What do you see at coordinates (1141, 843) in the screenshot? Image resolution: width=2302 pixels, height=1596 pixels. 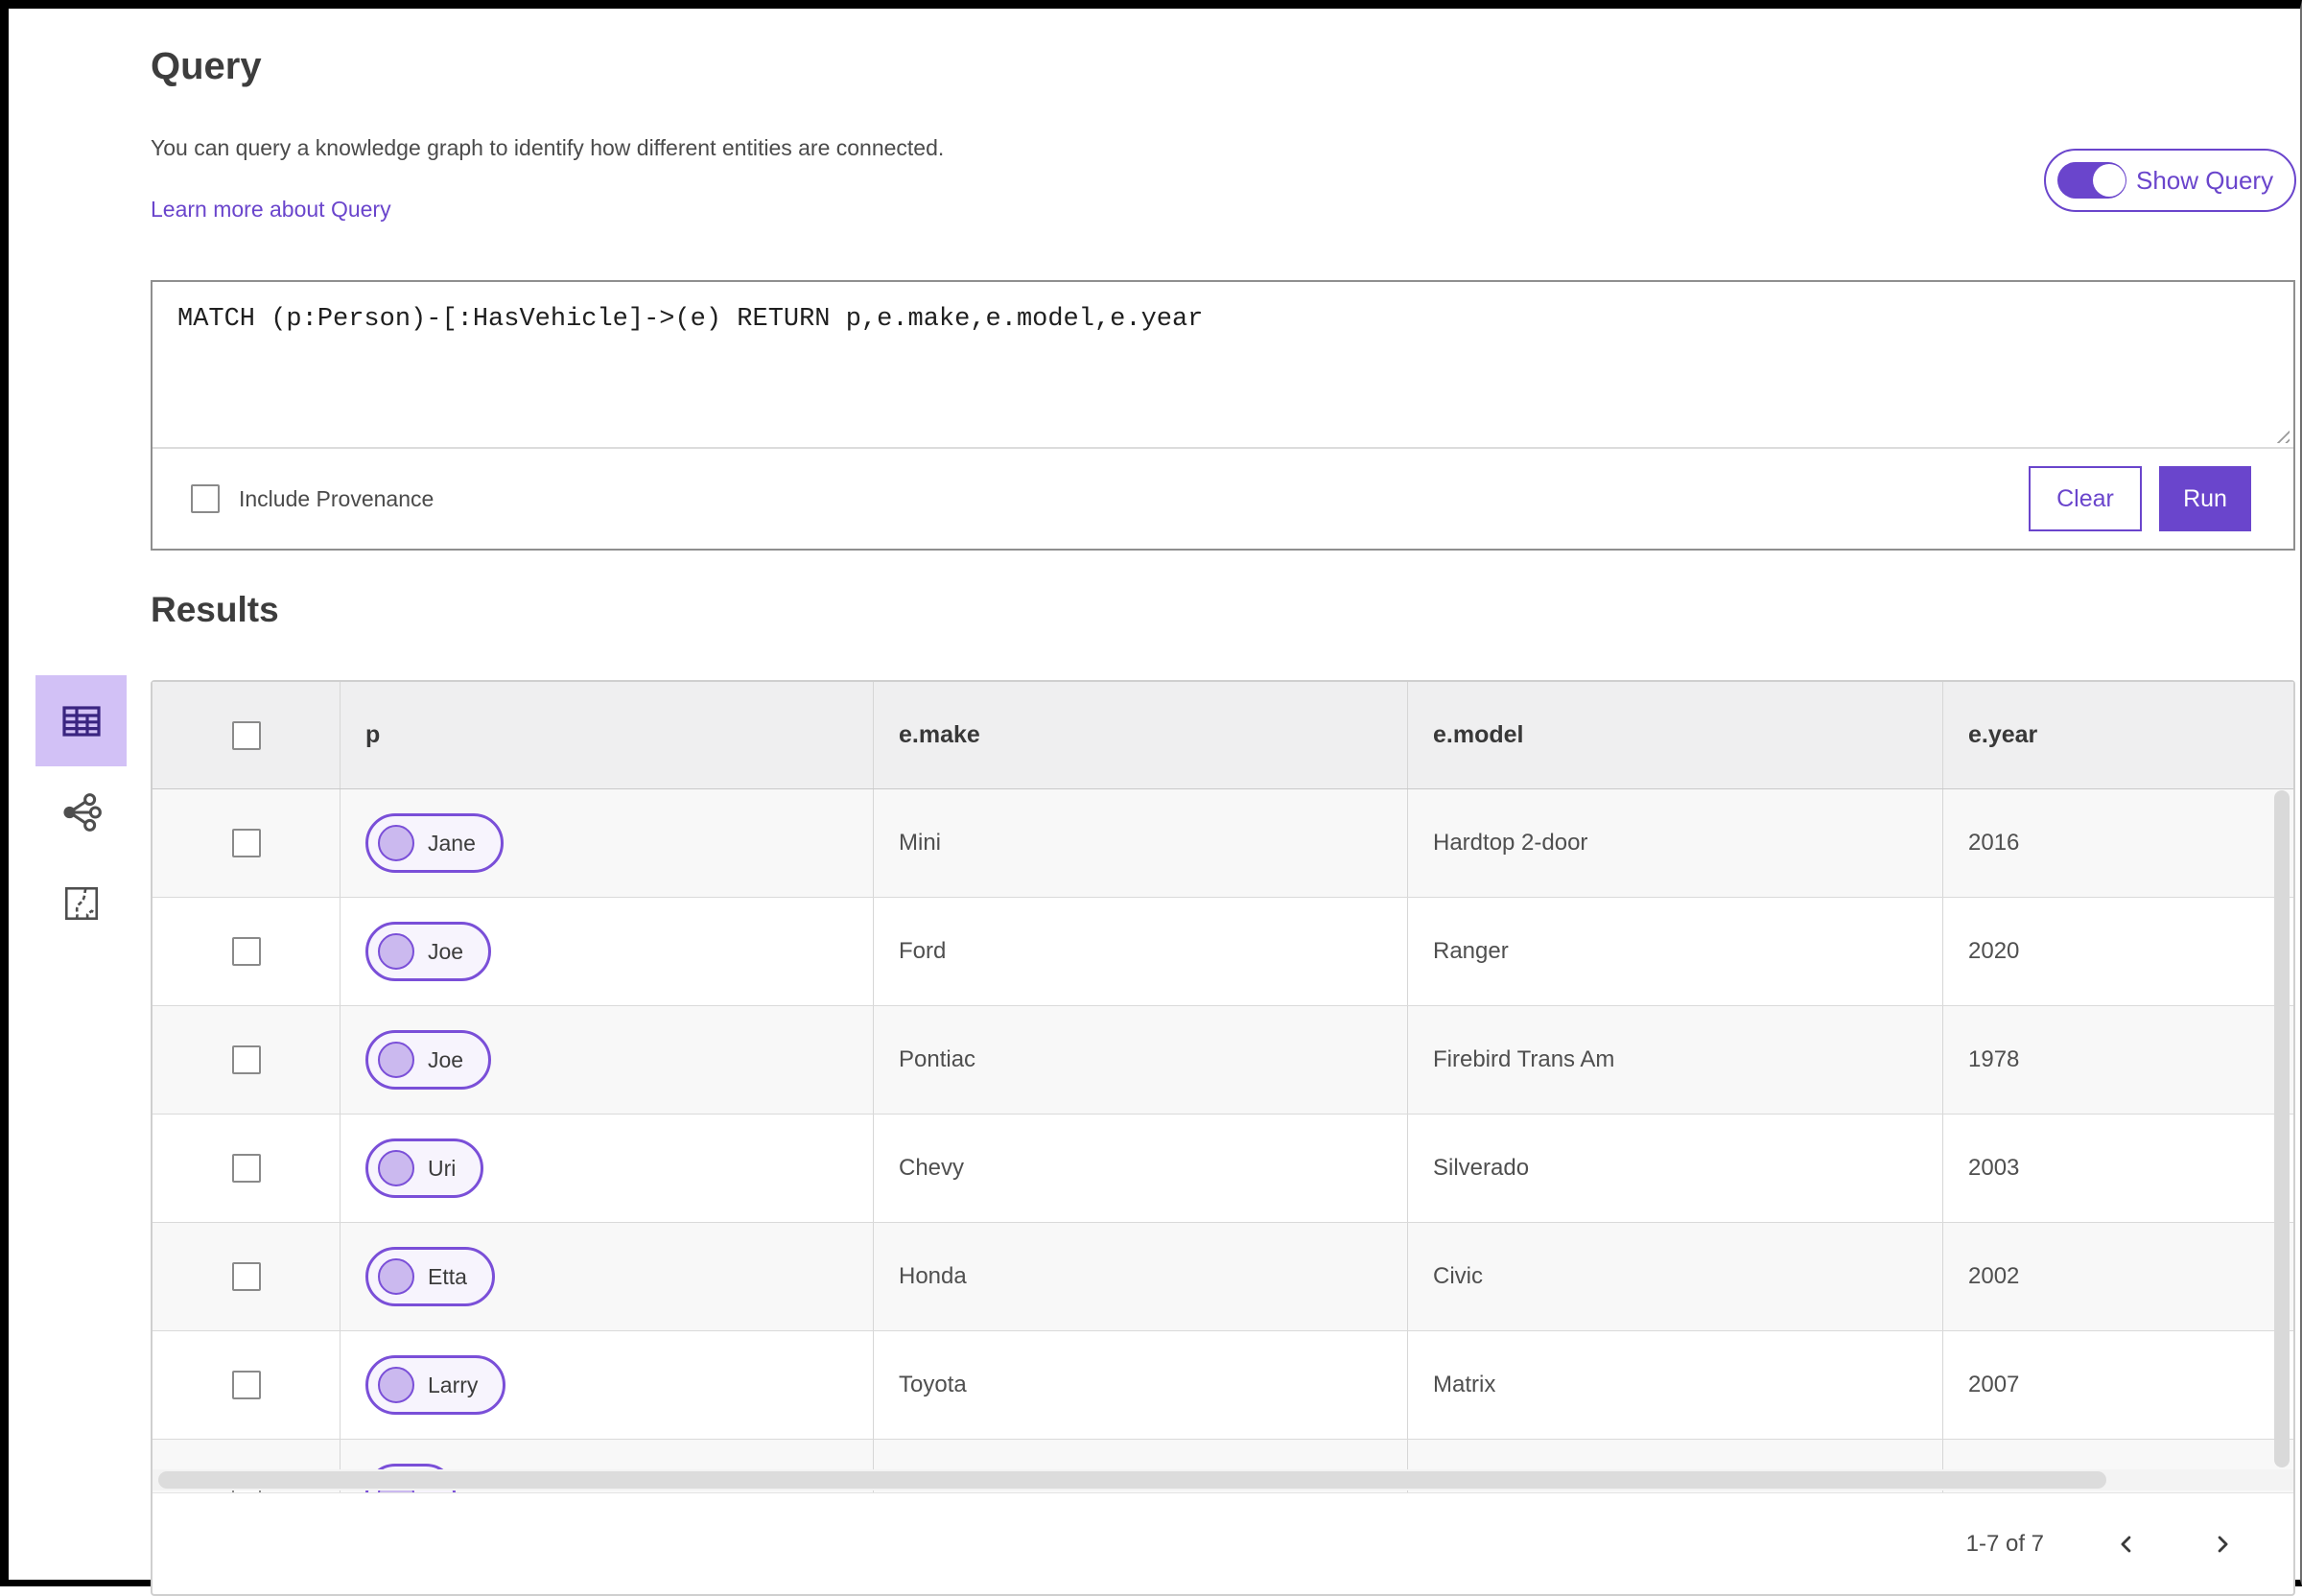 I see `cell-e-make: Mini` at bounding box center [1141, 843].